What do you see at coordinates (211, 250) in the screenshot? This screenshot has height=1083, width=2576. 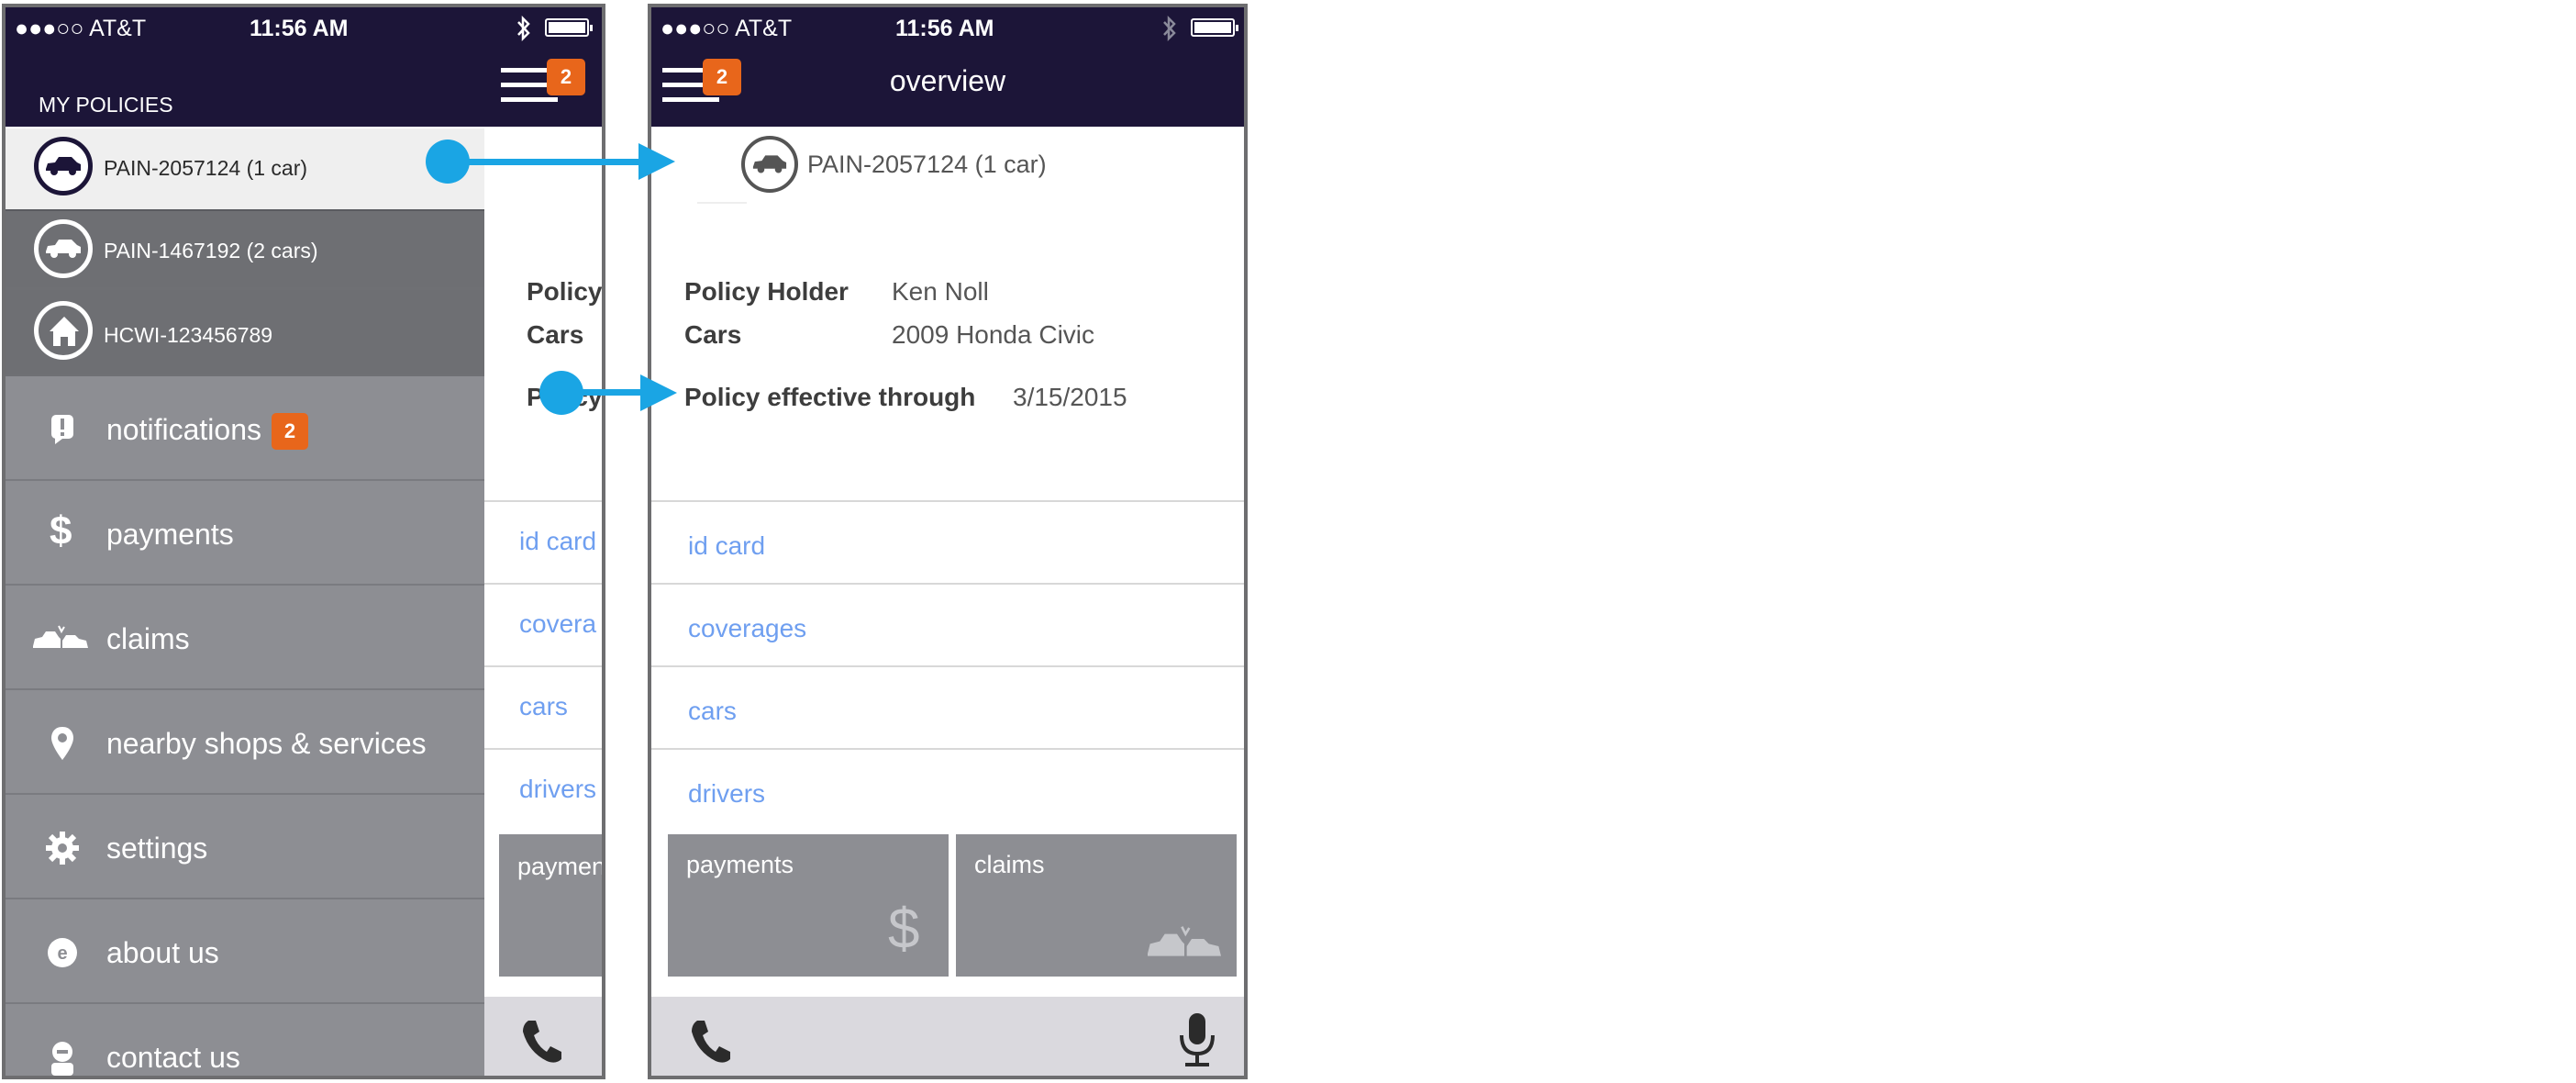 I see `policy-label: PAIN-1467192 (2 cars)` at bounding box center [211, 250].